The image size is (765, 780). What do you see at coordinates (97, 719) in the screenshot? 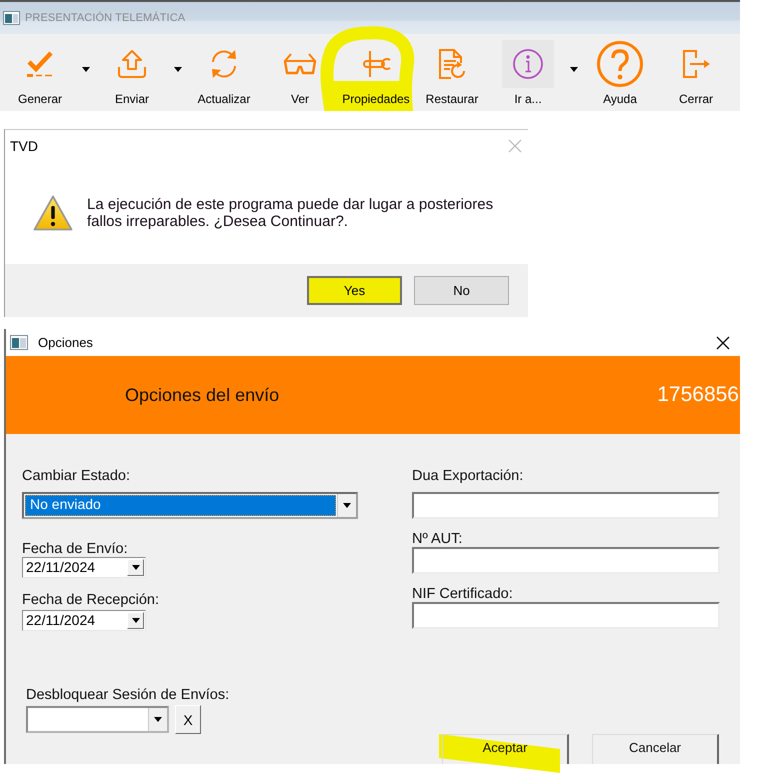
I see `dropdown-field` at bounding box center [97, 719].